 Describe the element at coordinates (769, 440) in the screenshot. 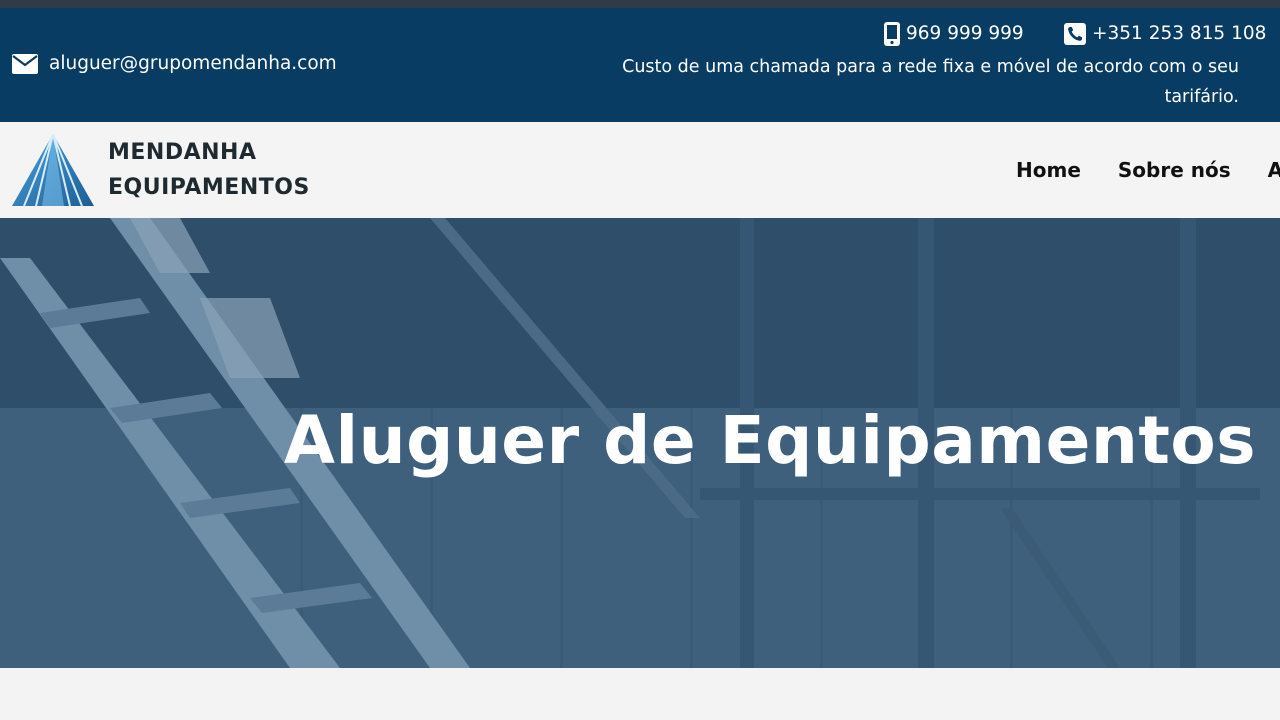

I see `hero-title: Aluguer de Equipamentos` at that location.